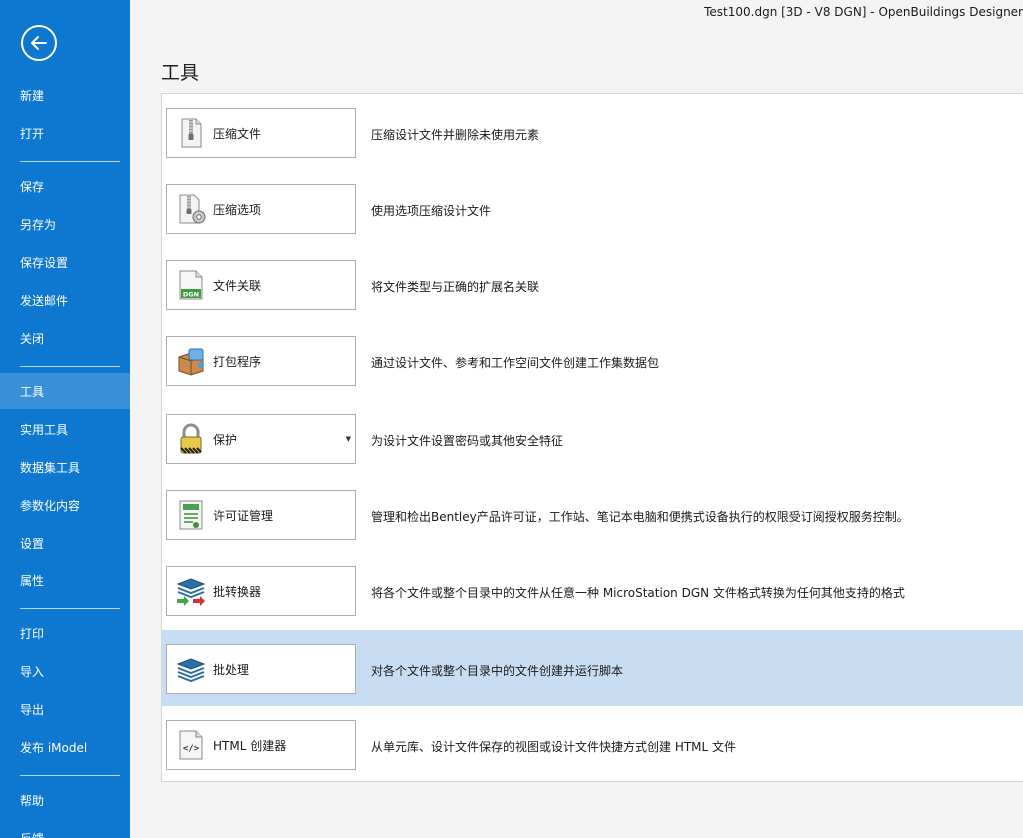 The image size is (1023, 838). Describe the element at coordinates (237, 285) in the screenshot. I see `tool-label: 文件关联` at that location.